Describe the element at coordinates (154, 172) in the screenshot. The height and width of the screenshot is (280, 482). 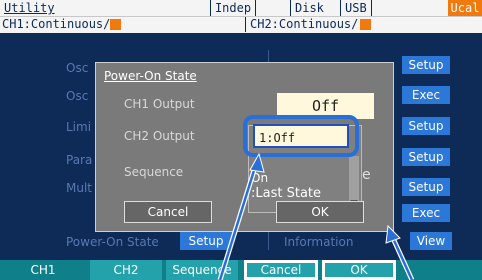
I see `sequence-label: Sequence` at that location.